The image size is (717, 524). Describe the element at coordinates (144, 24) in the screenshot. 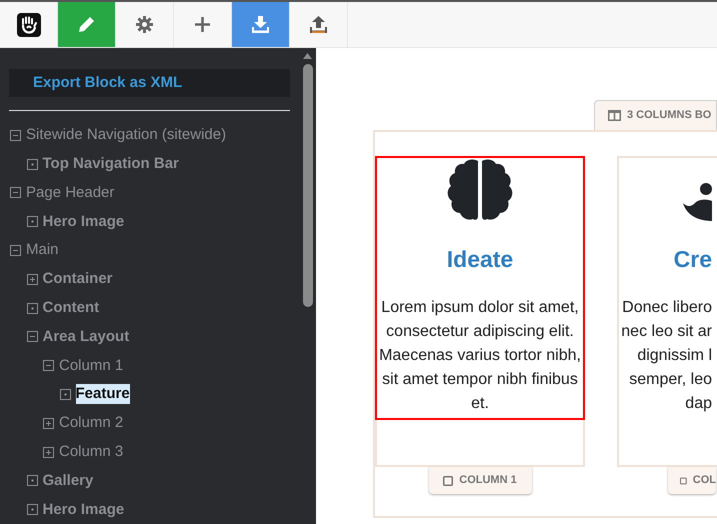

I see `settings-icon` at that location.